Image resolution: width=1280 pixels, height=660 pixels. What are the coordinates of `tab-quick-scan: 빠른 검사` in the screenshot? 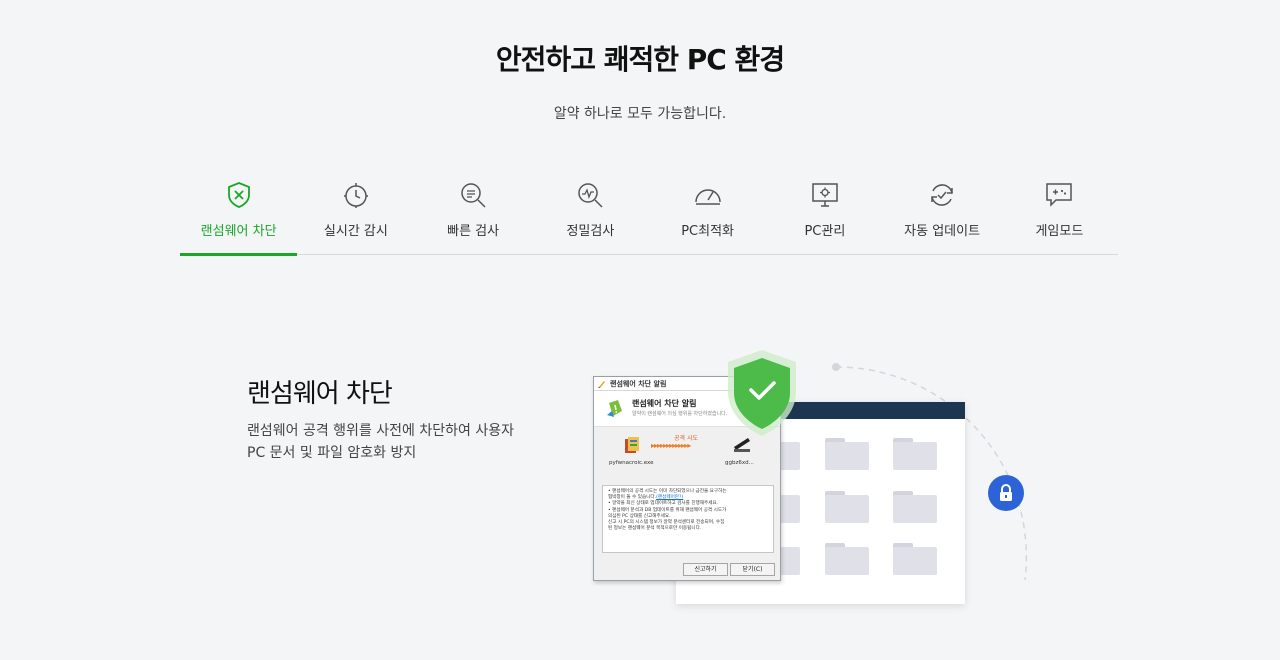 It's located at (473, 212).